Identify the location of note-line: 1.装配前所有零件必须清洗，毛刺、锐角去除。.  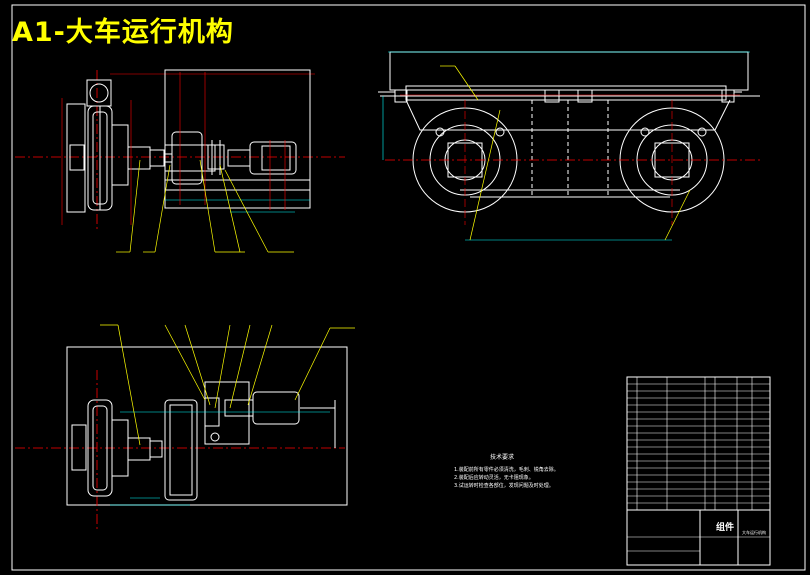
(506, 470).